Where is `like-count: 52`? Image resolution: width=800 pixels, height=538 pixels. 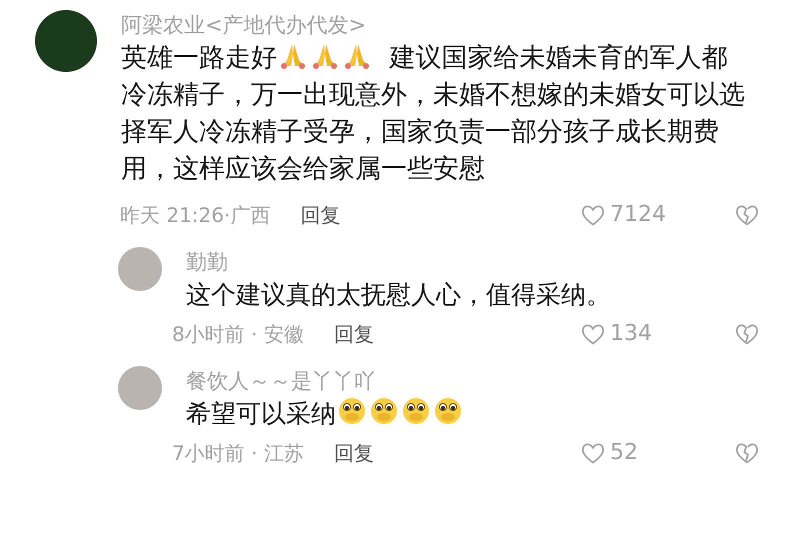
like-count: 52 is located at coordinates (624, 453).